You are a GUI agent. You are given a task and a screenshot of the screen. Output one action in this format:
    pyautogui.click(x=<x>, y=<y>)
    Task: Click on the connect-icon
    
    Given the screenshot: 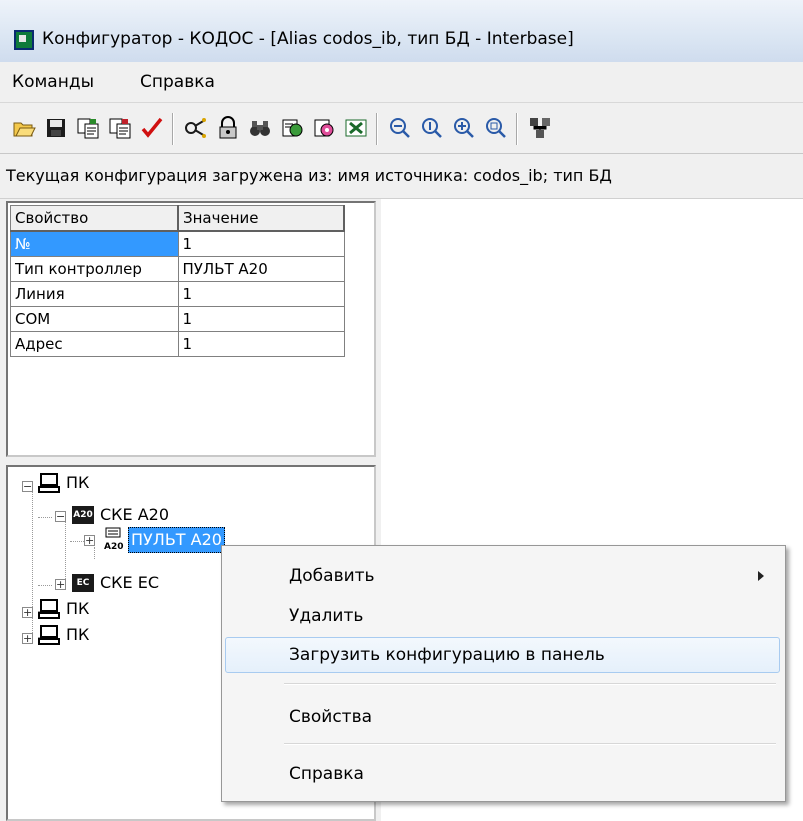 What is the action you would take?
    pyautogui.click(x=196, y=128)
    